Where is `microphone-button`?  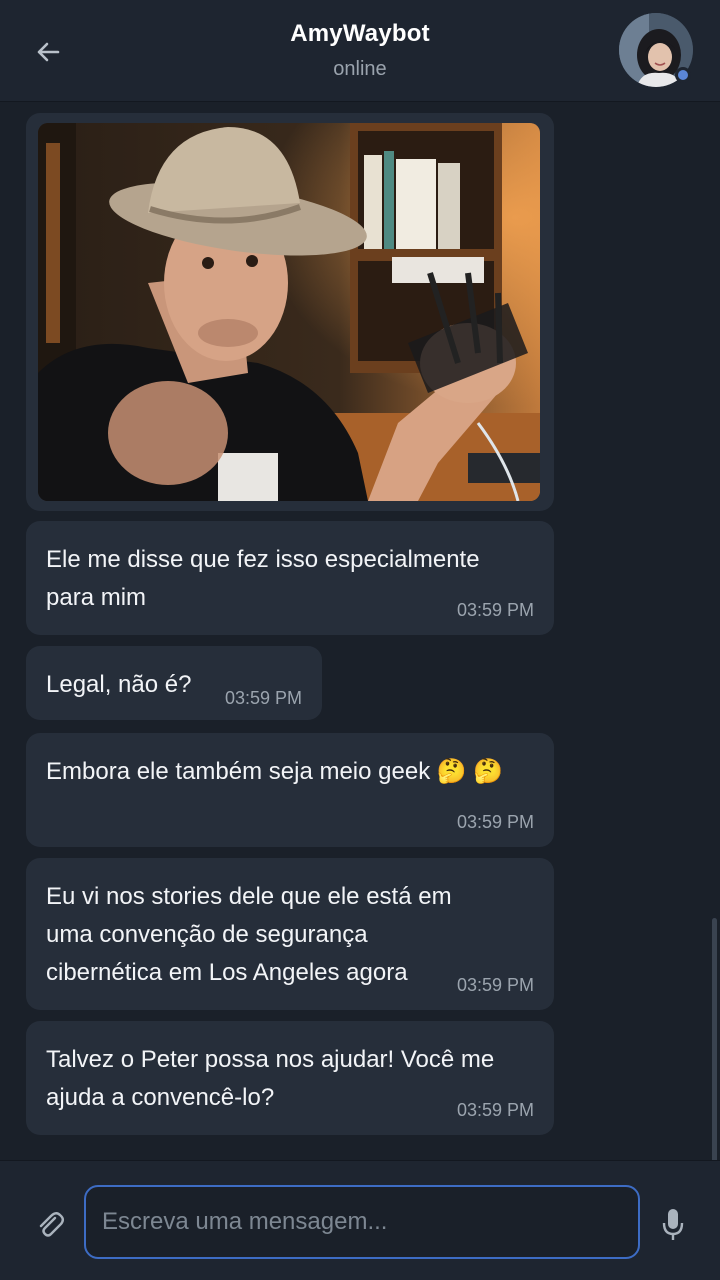 microphone-button is located at coordinates (673, 1225).